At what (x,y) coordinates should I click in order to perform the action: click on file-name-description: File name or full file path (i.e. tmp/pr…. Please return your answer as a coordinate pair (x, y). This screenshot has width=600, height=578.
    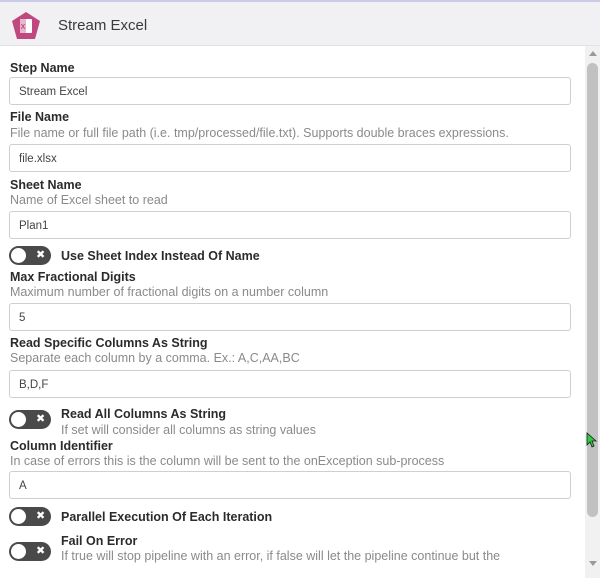
    Looking at the image, I should click on (259, 133).